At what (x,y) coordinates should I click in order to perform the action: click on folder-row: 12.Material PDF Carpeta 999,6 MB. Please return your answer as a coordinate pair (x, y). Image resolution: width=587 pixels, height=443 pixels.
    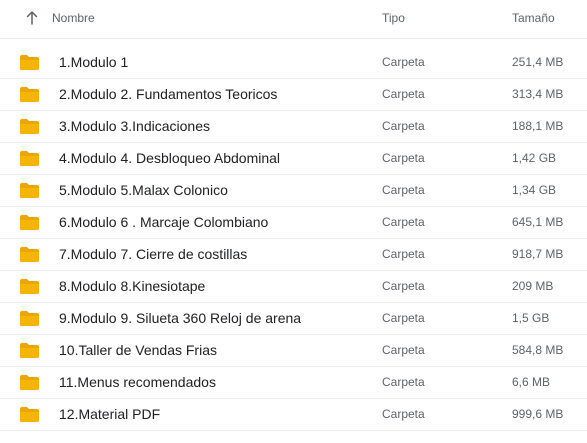
    Looking at the image, I should click on (293, 414).